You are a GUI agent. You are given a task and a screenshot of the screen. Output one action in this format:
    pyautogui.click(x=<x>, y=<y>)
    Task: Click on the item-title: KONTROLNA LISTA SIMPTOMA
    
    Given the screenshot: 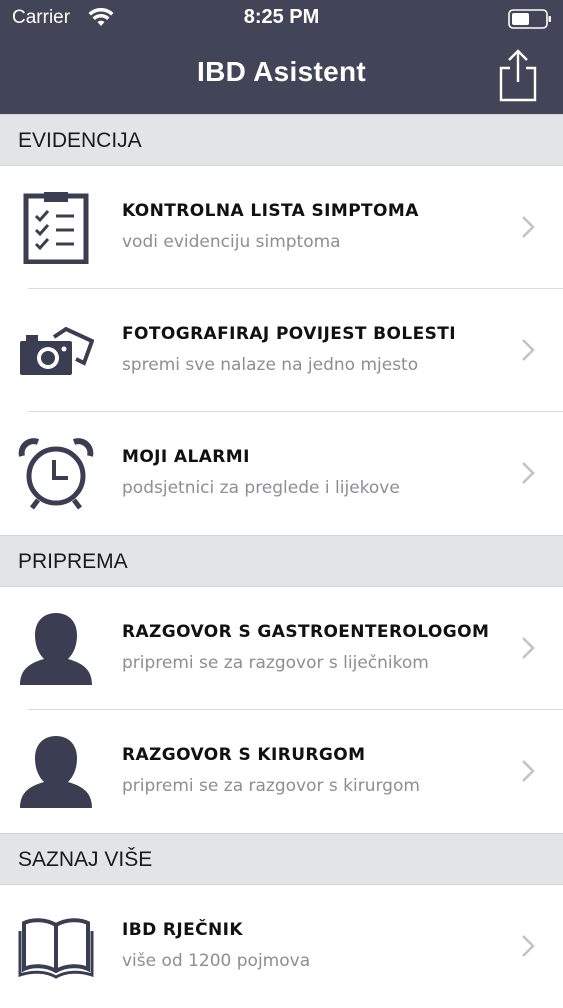 What is the action you would take?
    pyautogui.click(x=270, y=211)
    